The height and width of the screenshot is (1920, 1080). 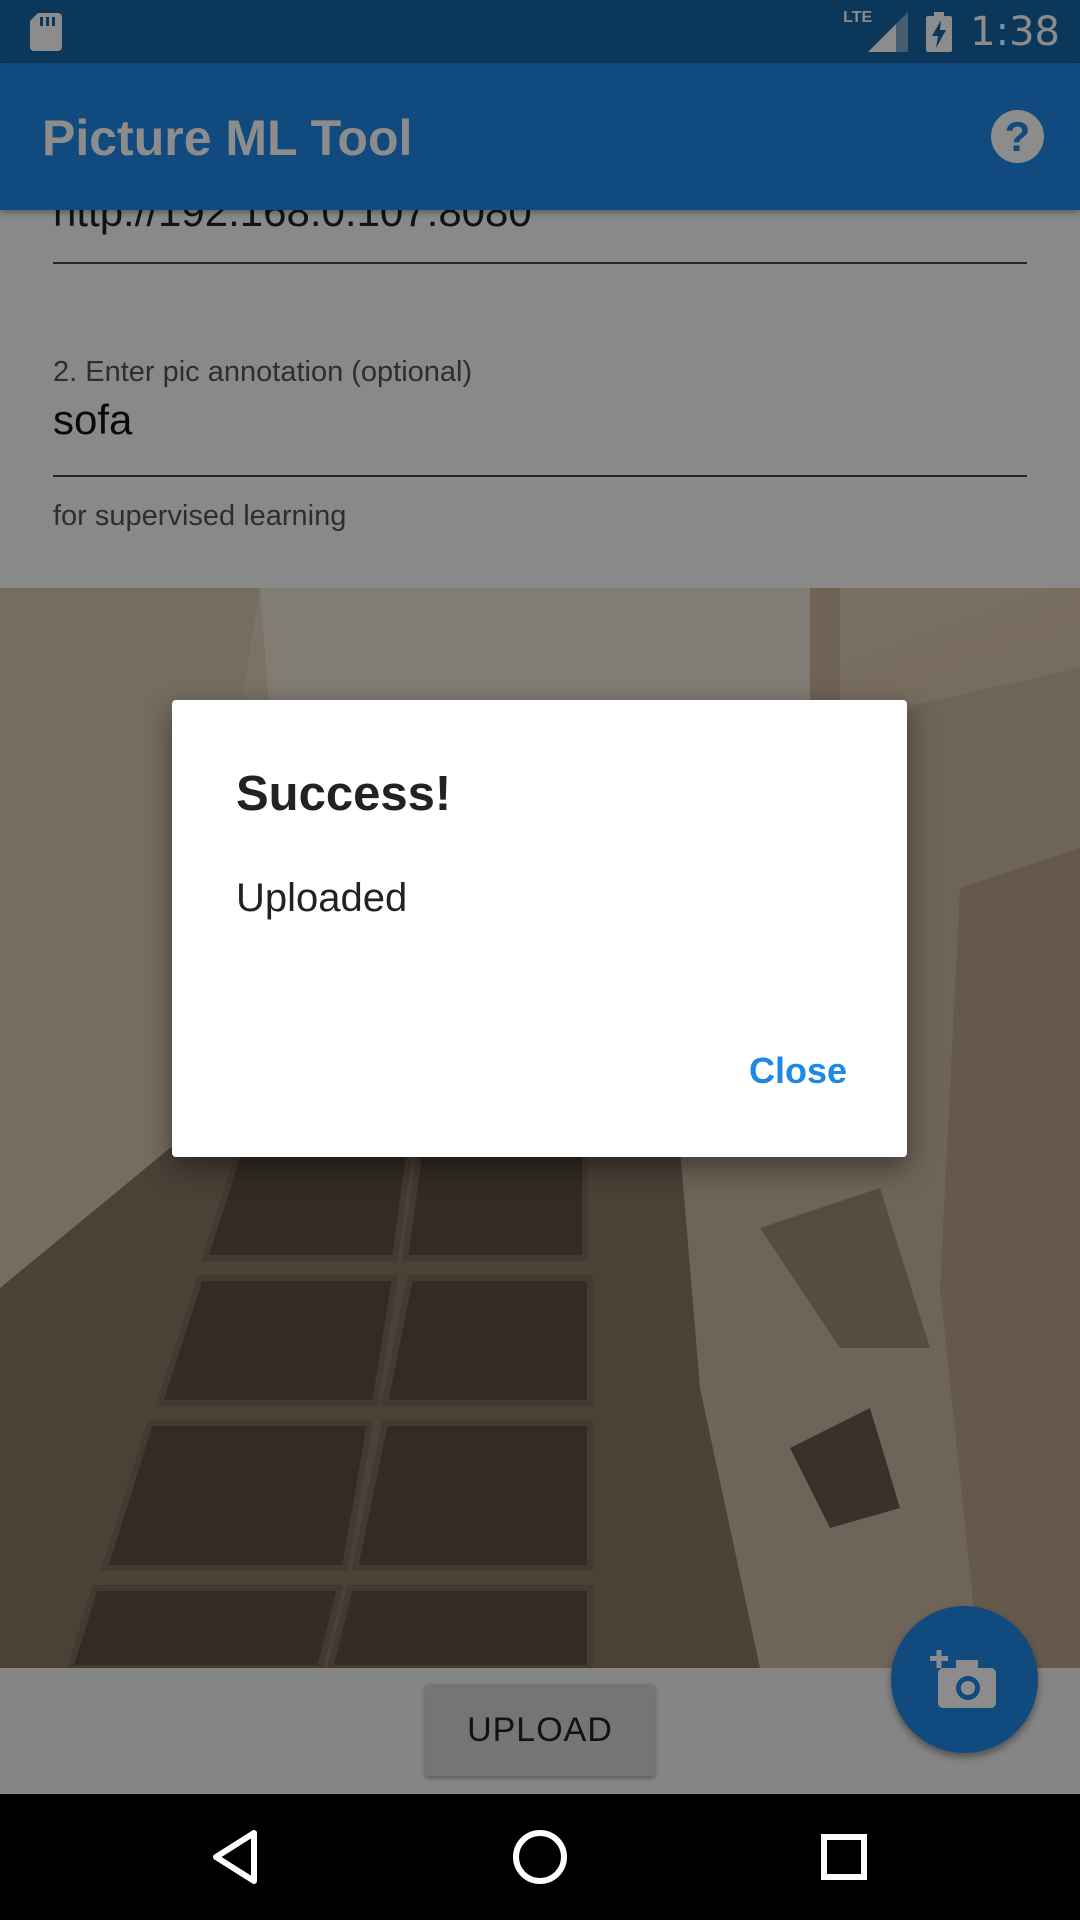 I want to click on dialog-message: Uploaded, so click(x=322, y=898).